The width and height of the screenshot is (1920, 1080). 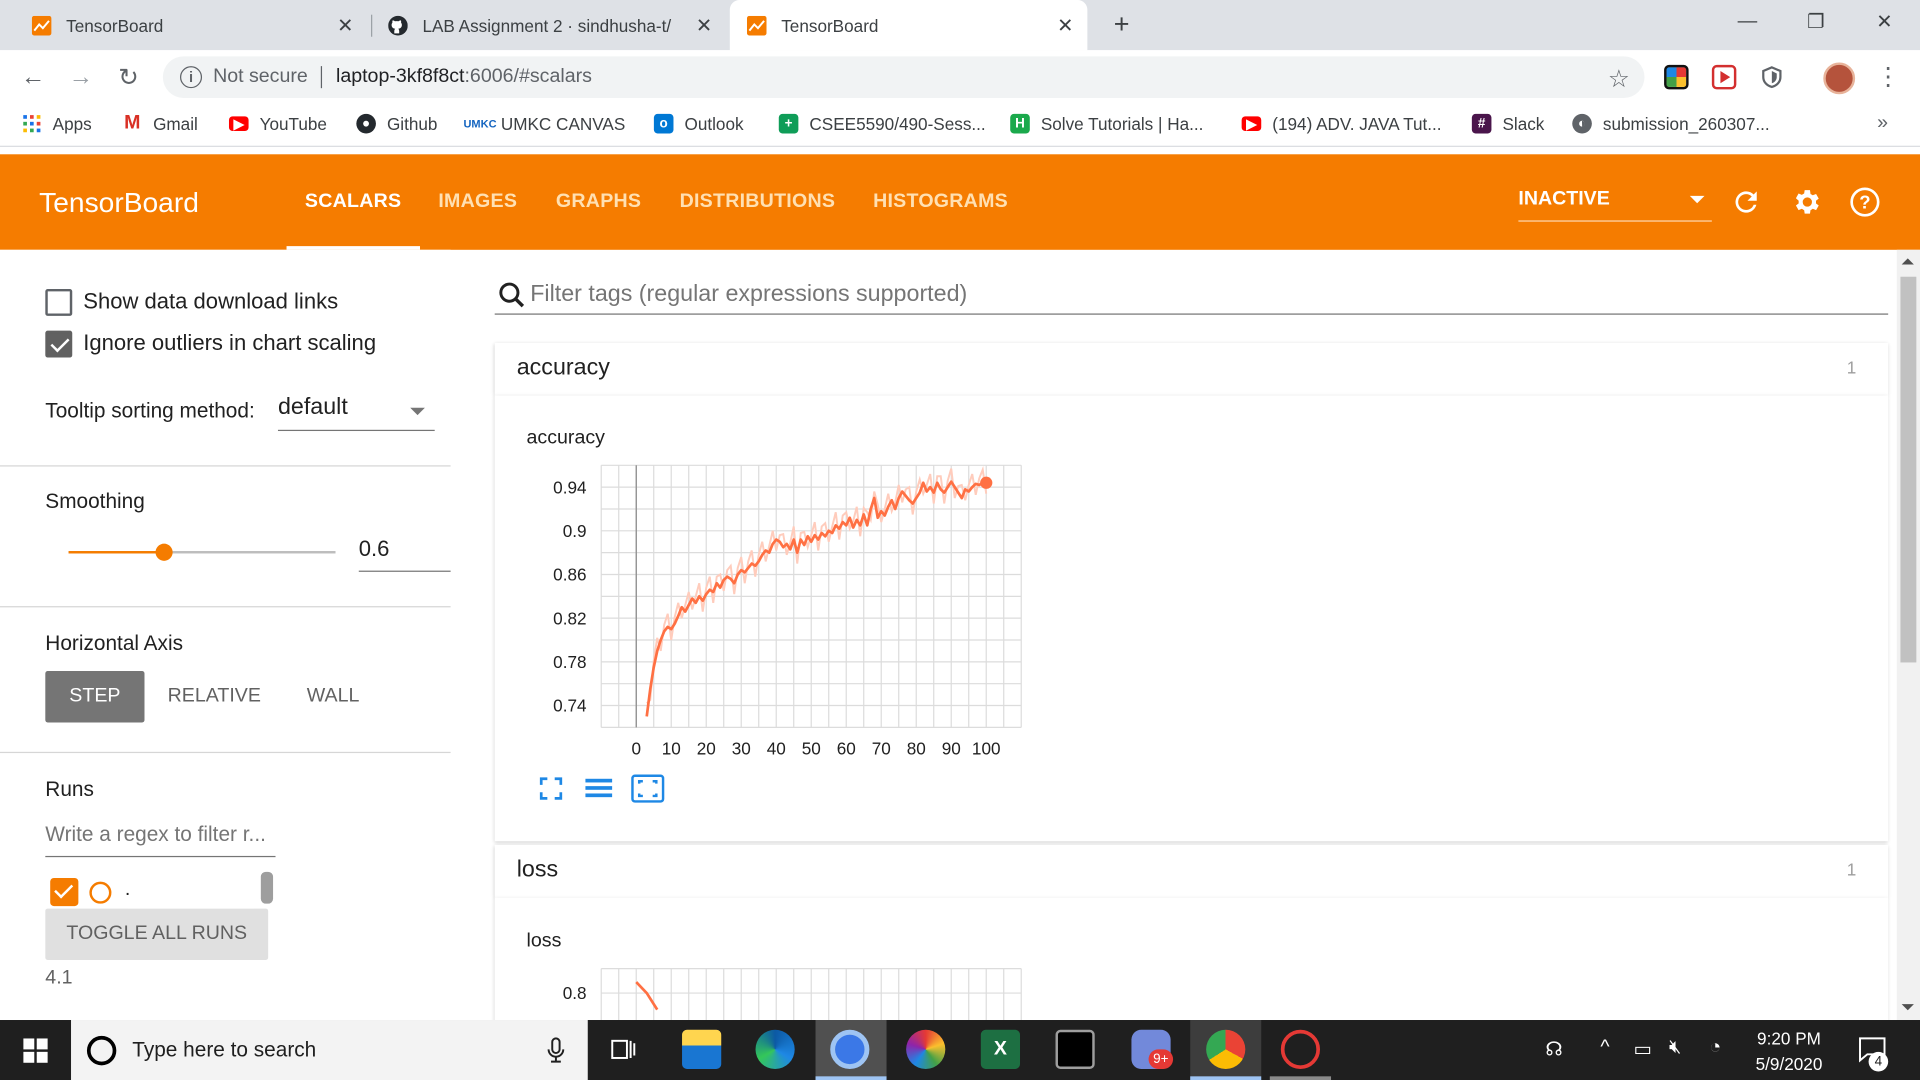 I want to click on fit-domain-icon, so click(x=648, y=792).